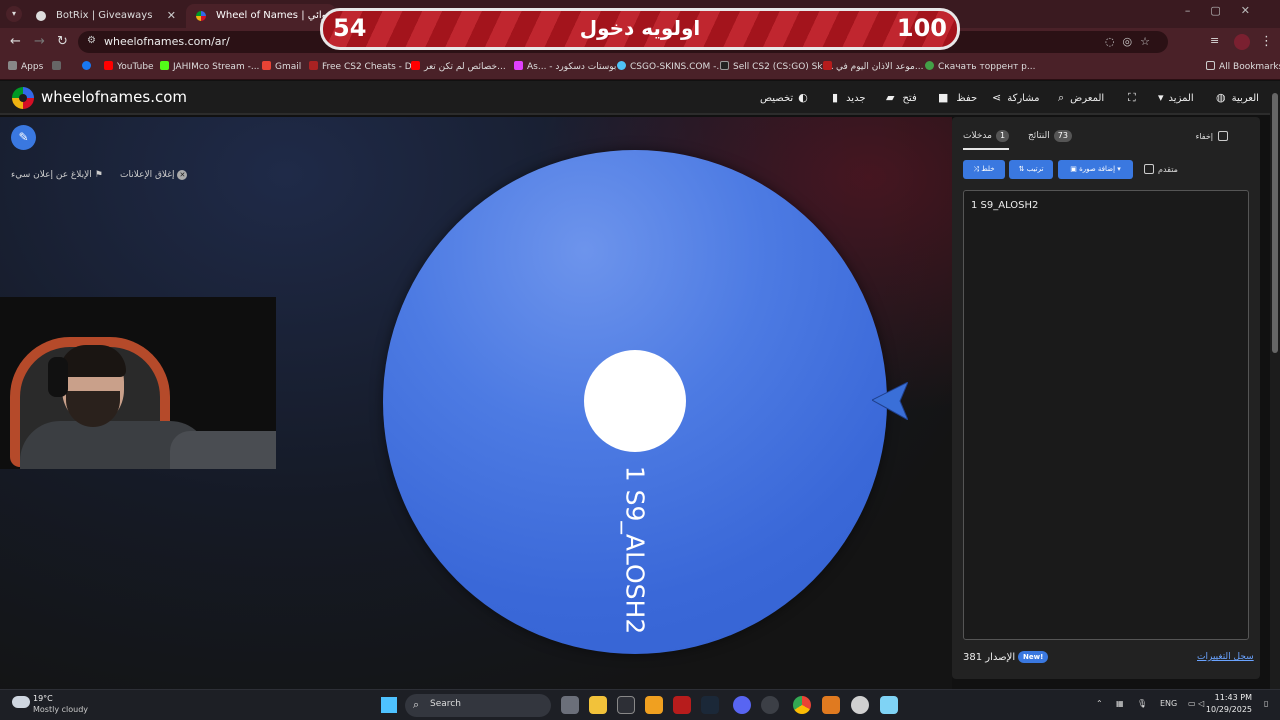 This screenshot has width=1280, height=720. What do you see at coordinates (890, 97) in the screenshot?
I see `folder-open-icon: ▰` at bounding box center [890, 97].